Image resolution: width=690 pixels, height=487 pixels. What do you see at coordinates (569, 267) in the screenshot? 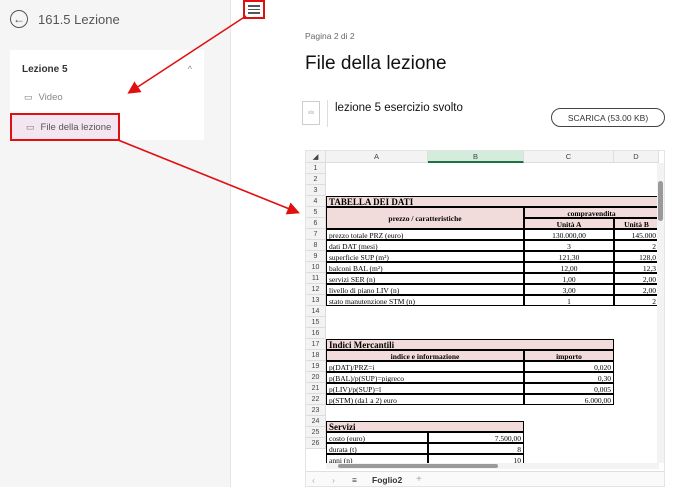
I see `table1-row-unit-a: 12,00` at bounding box center [569, 267].